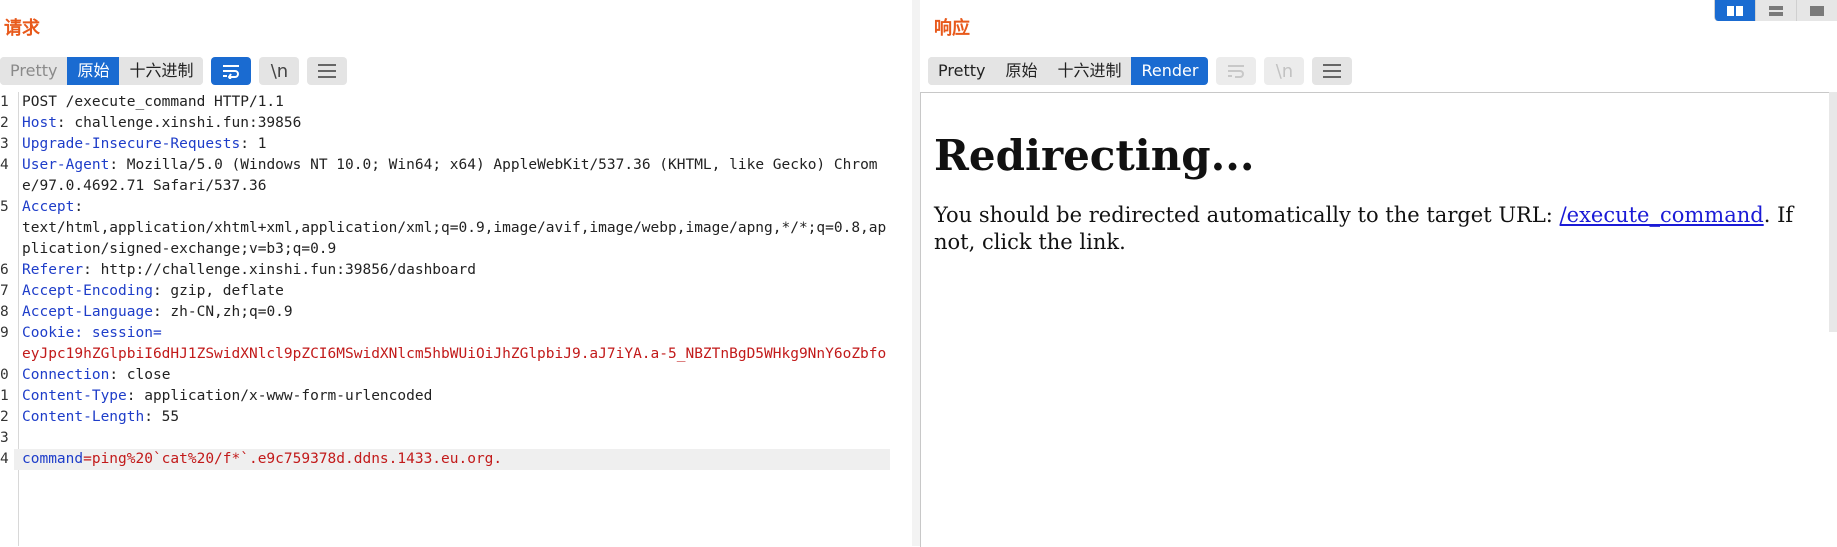 The width and height of the screenshot is (1837, 547). I want to click on response-tab-1: 原始, so click(1021, 71).